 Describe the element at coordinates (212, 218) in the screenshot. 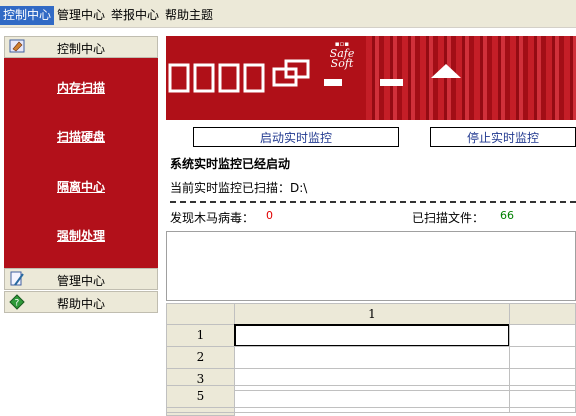

I see `trojan-count-label: 发现木马病毒：` at that location.